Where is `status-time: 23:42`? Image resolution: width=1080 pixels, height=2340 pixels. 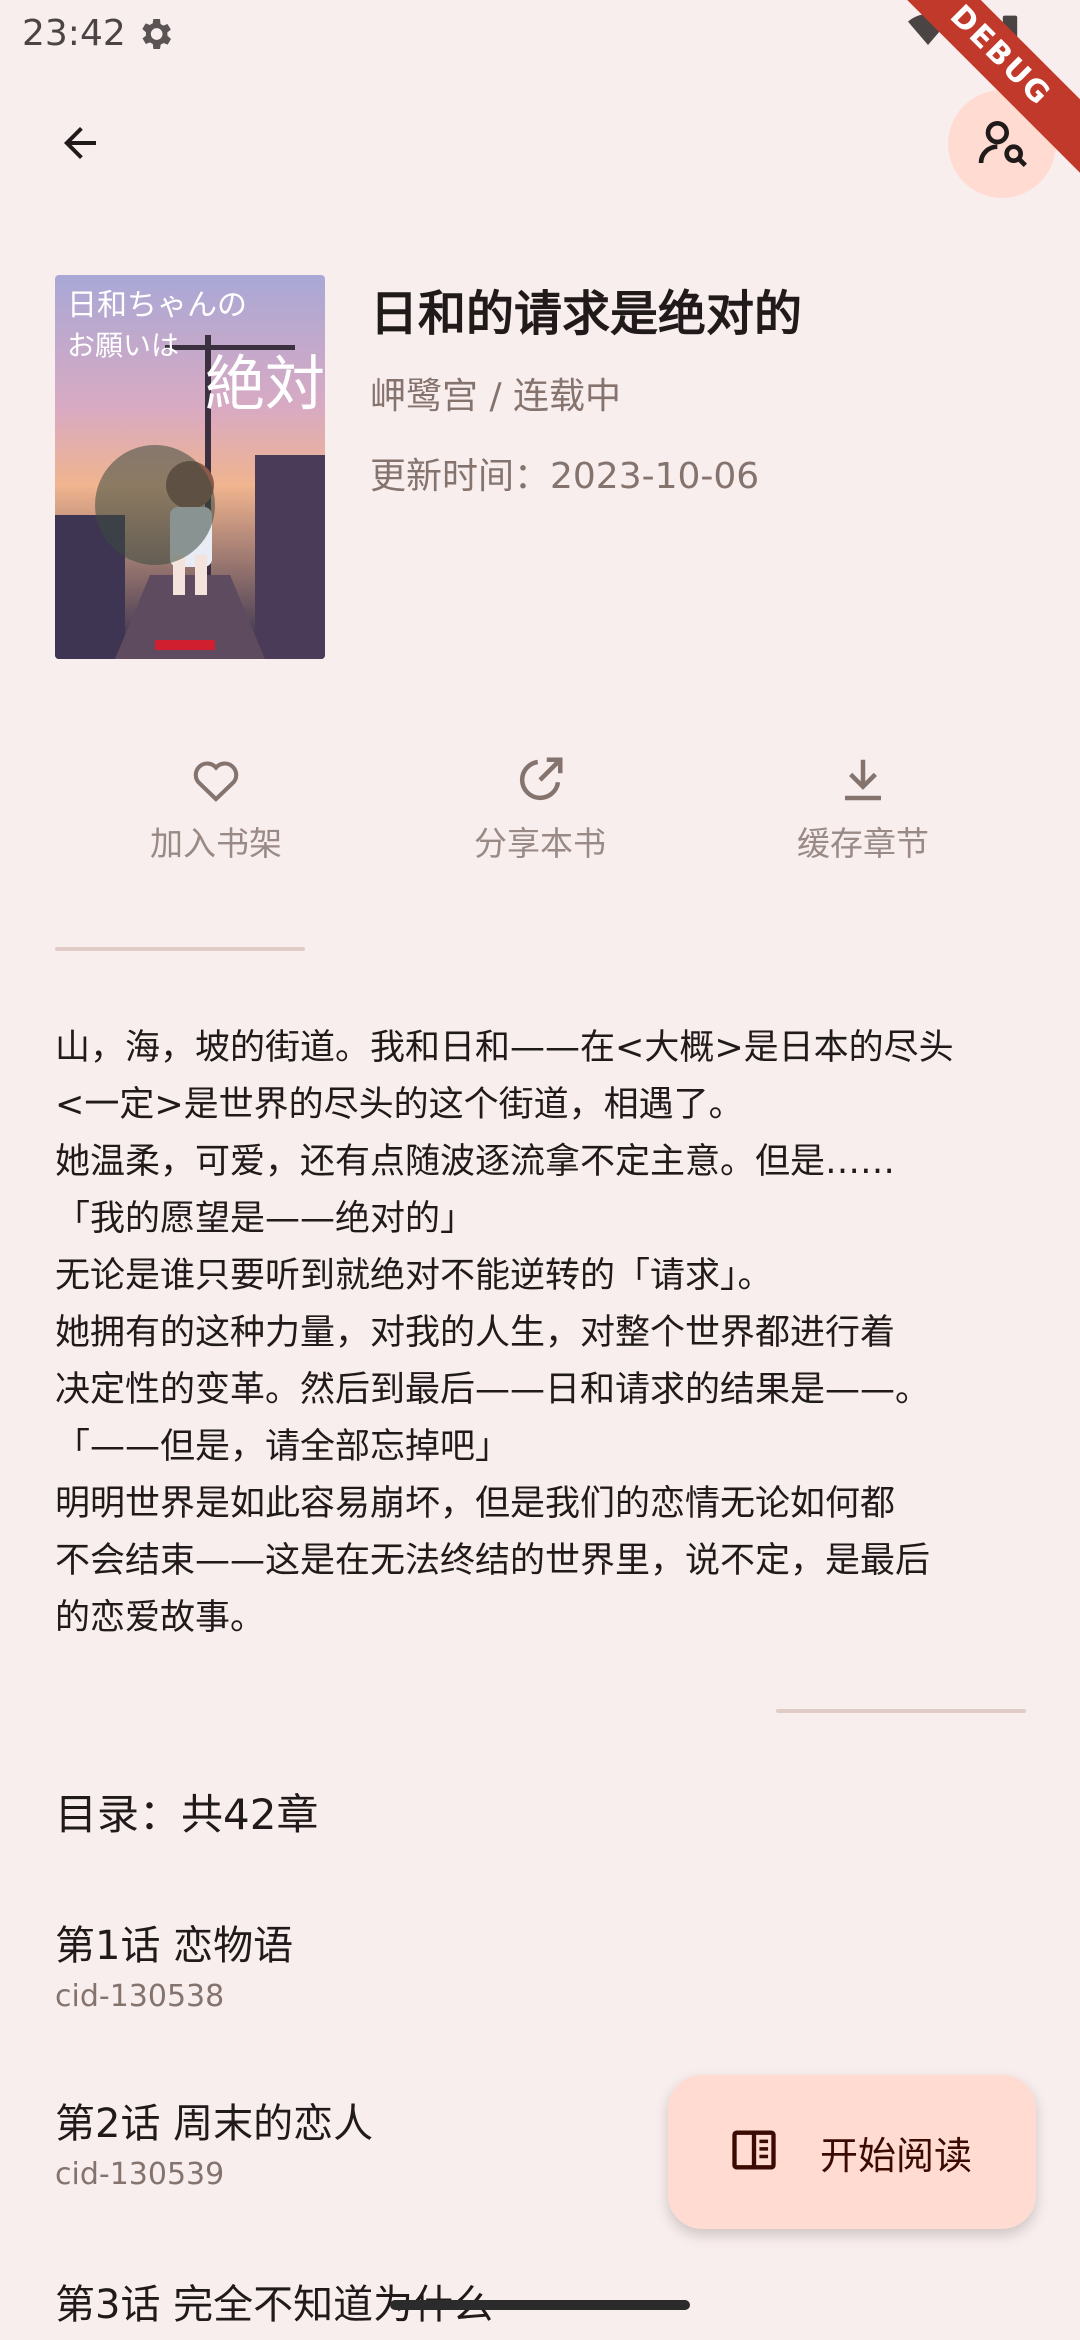 status-time: 23:42 is located at coordinates (74, 33).